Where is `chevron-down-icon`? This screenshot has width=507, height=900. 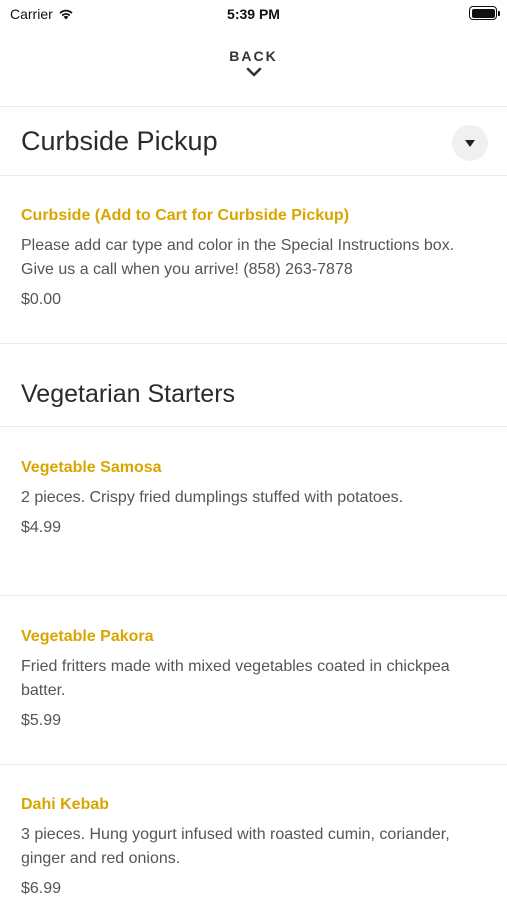
chevron-down-icon is located at coordinates (253, 72).